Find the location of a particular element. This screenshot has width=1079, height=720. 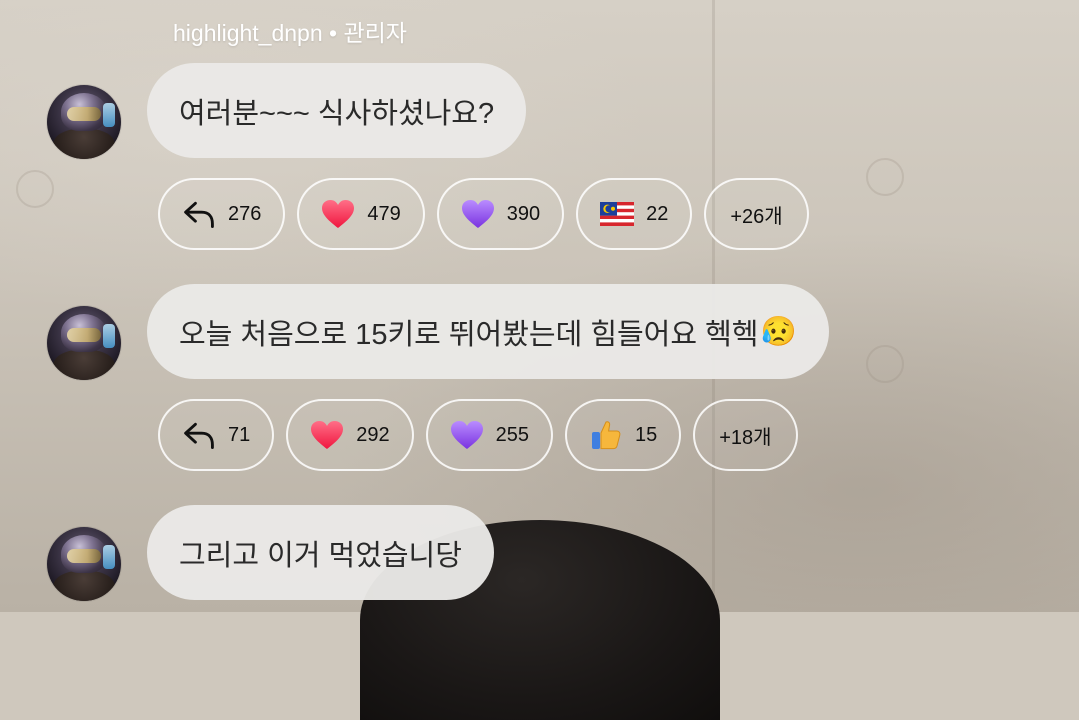

sad-sweat-emoji-icon: 😥 is located at coordinates (778, 331).